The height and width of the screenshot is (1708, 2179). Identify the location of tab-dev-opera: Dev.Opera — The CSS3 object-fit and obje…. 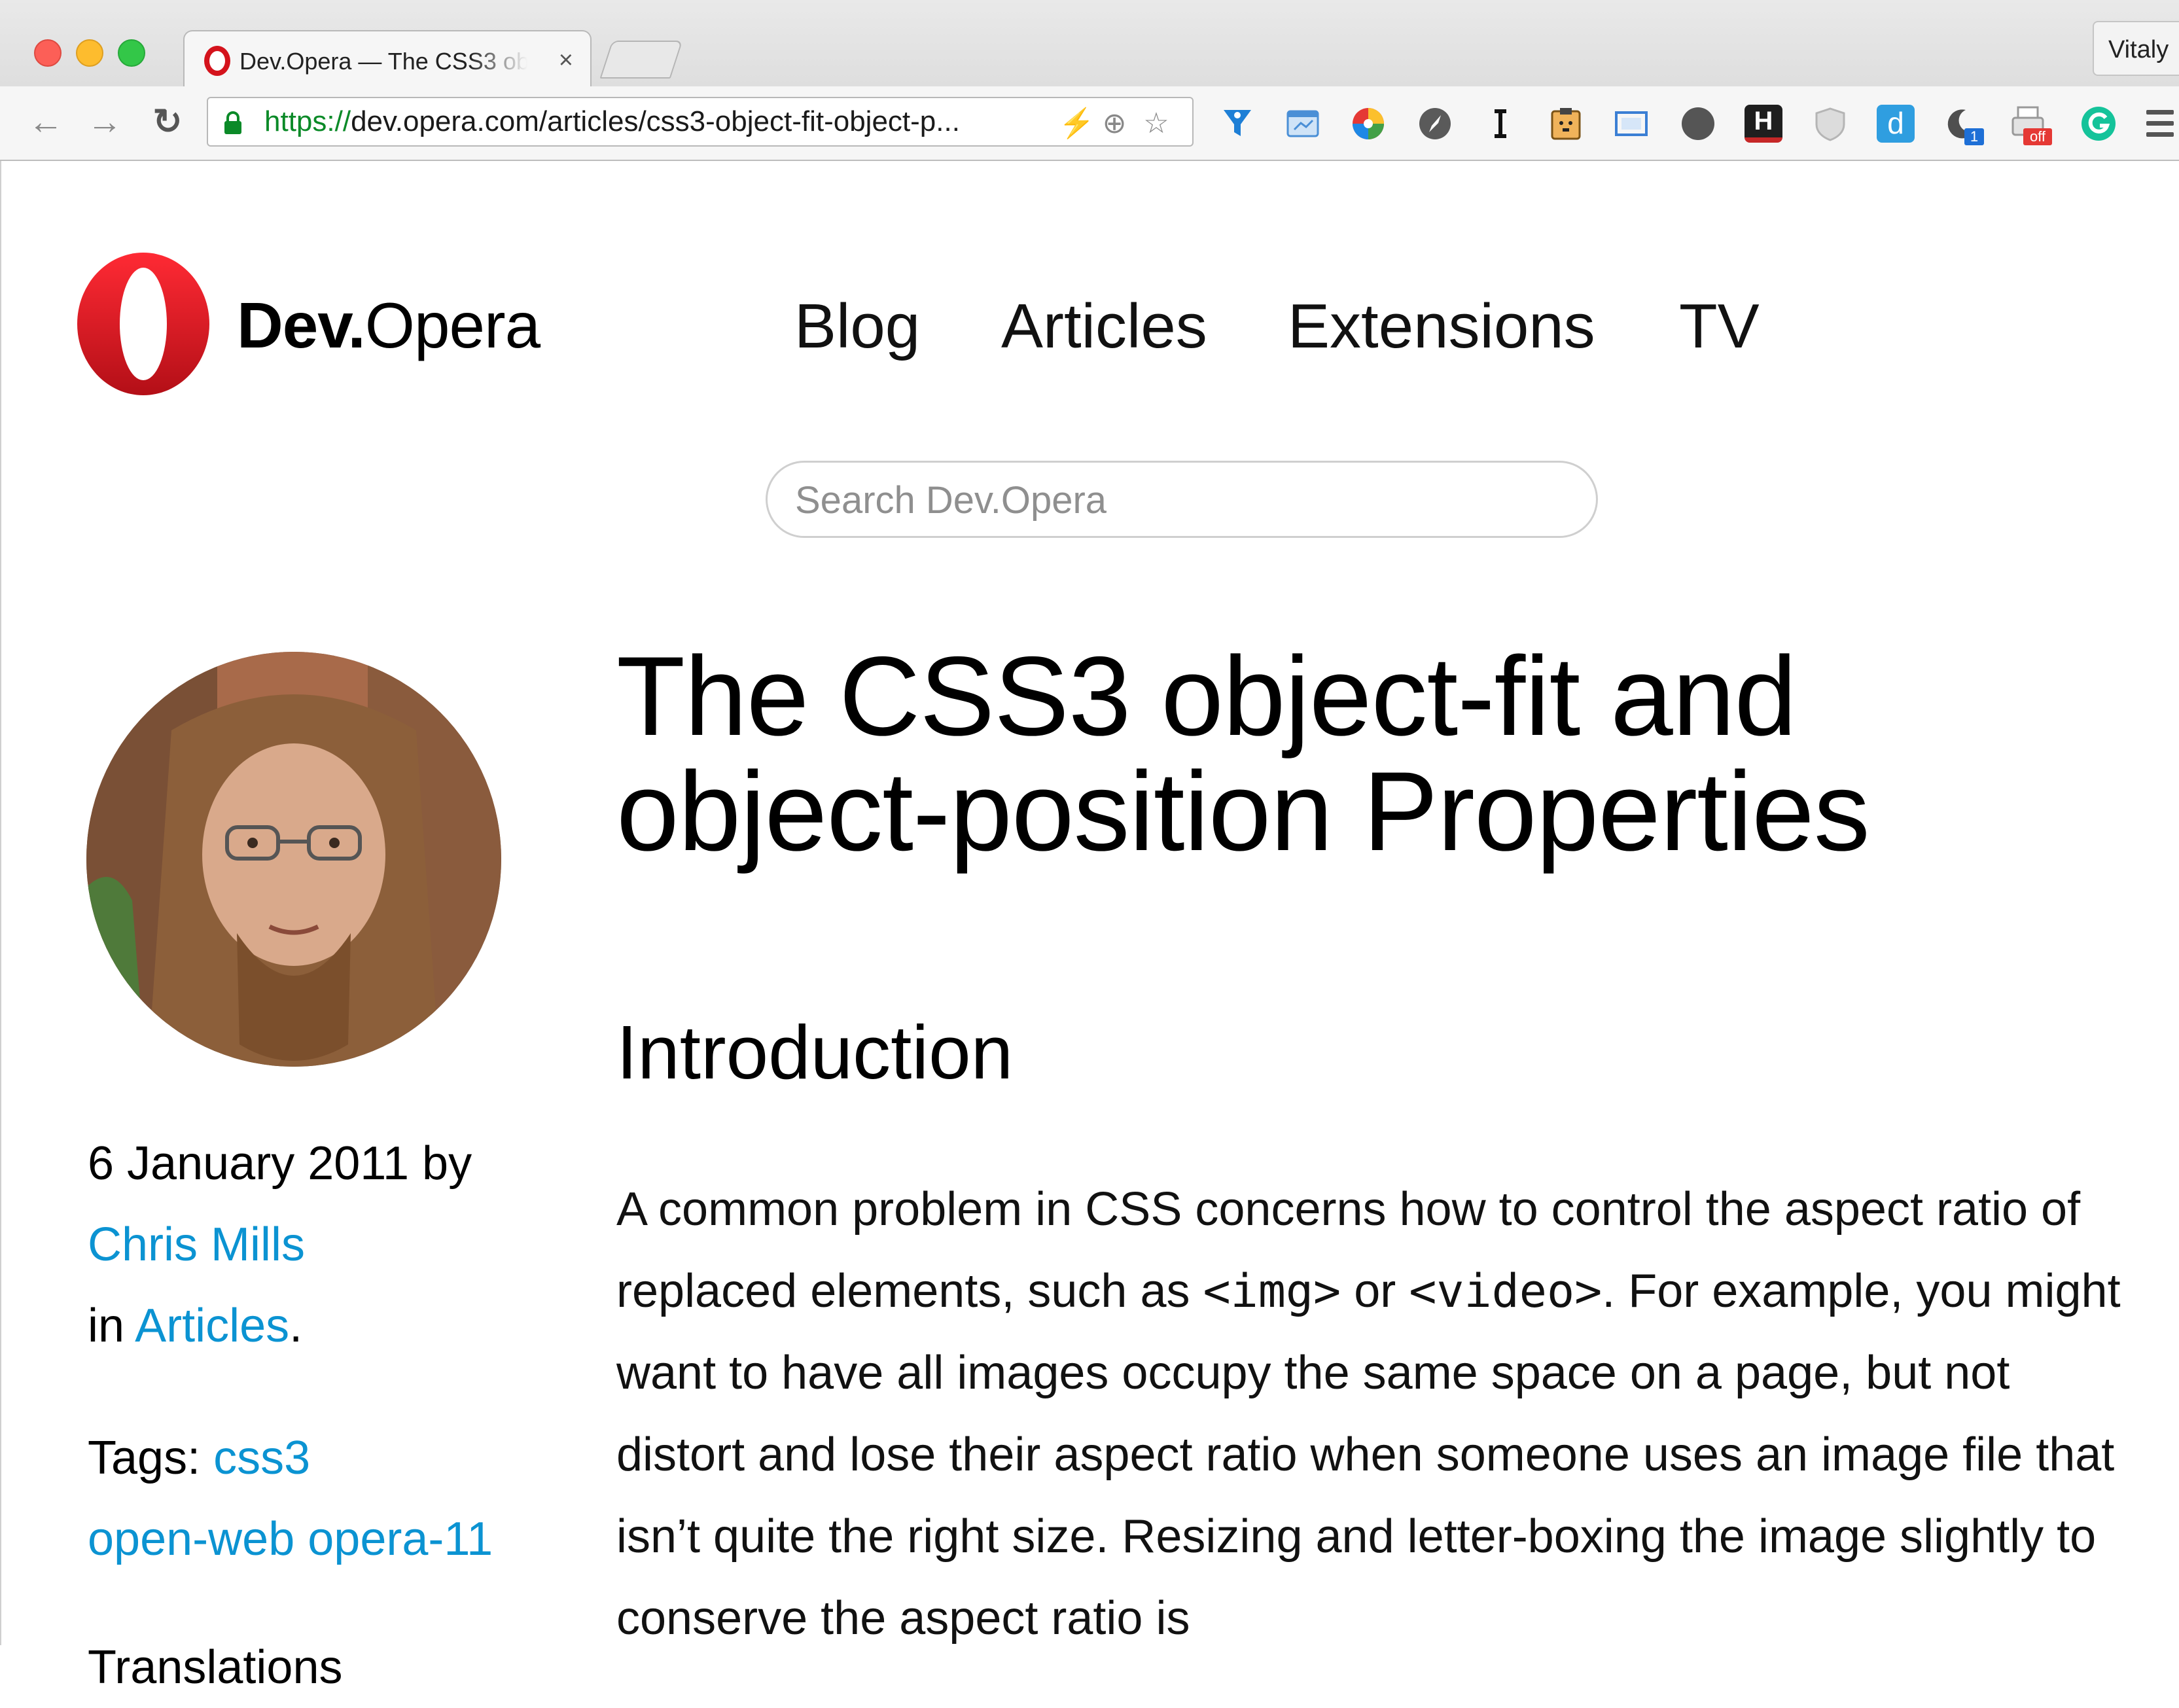
(388, 59).